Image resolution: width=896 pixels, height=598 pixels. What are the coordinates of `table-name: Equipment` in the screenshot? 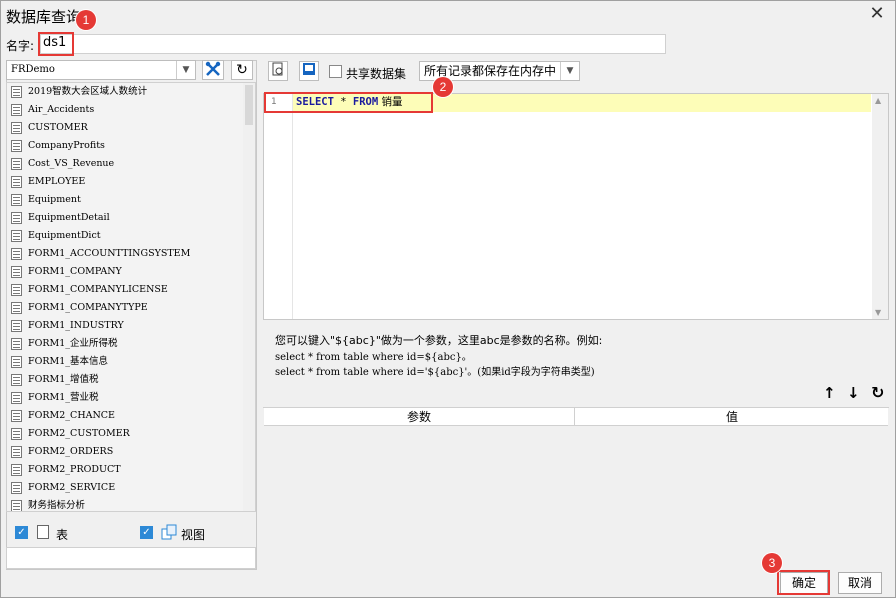 It's located at (54, 199).